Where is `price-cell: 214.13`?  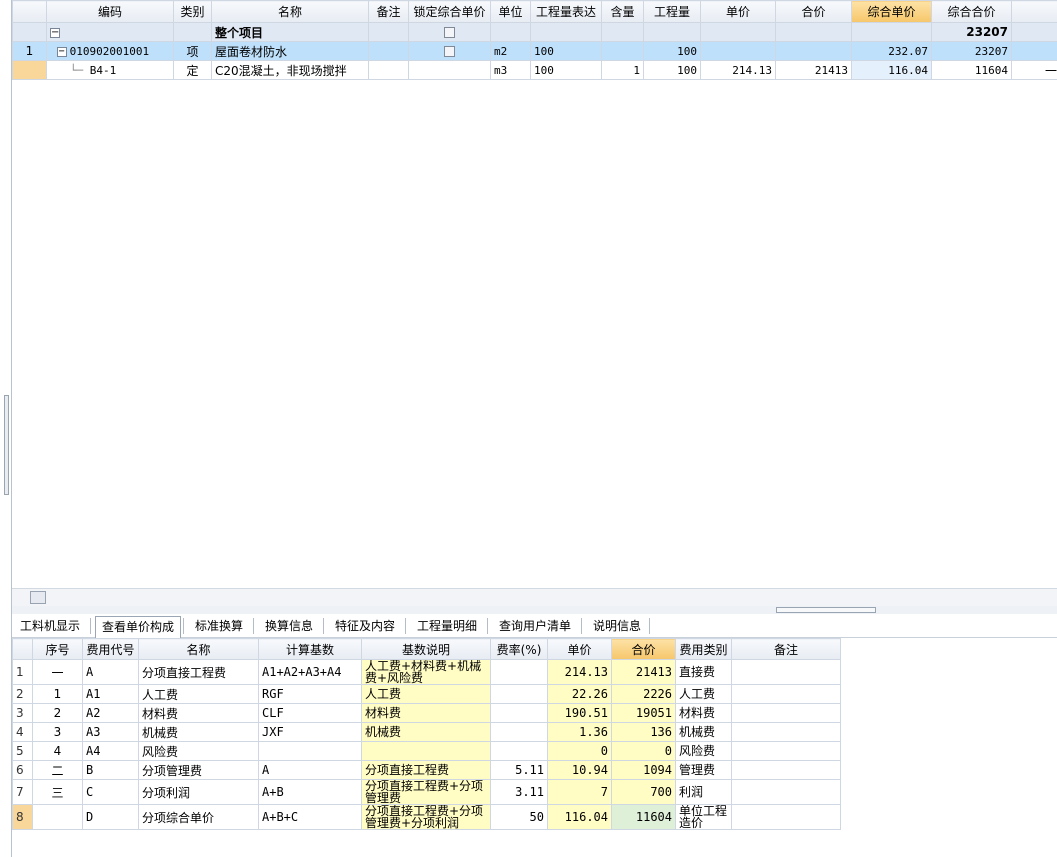 price-cell: 214.13 is located at coordinates (738, 70).